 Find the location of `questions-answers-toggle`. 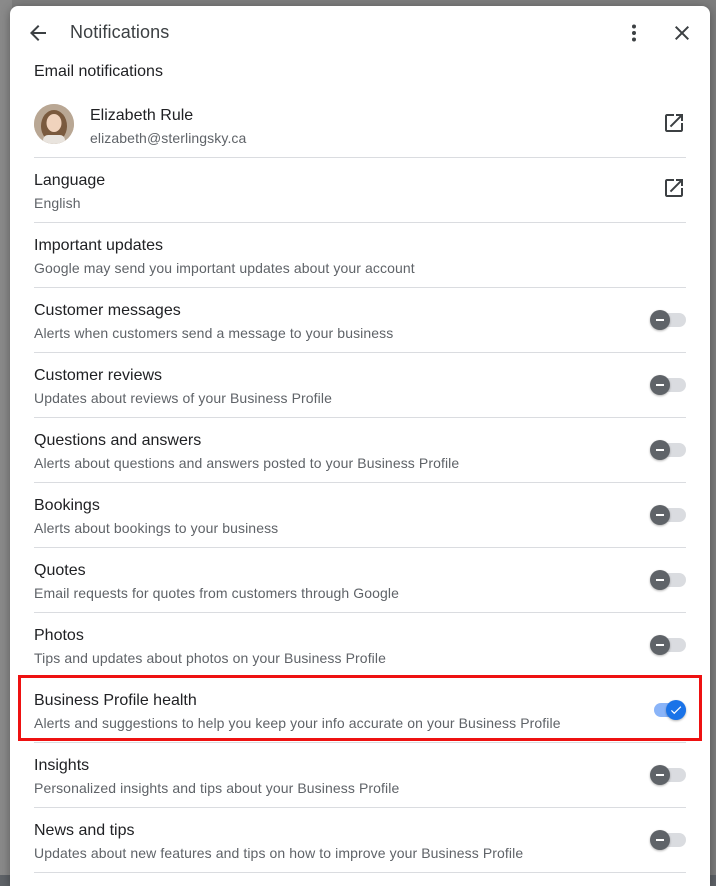

questions-answers-toggle is located at coordinates (668, 450).